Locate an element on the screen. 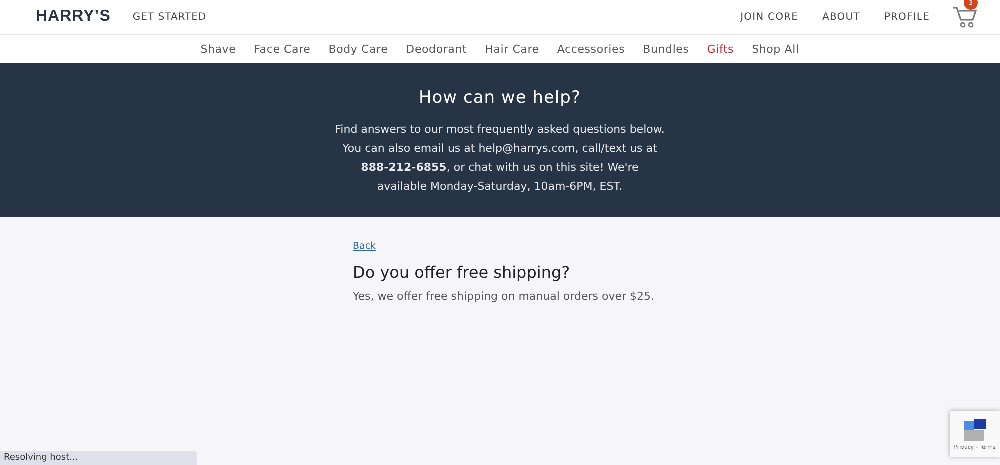 Image resolution: width=1000 pixels, height=465 pixels. category-link: Face Care is located at coordinates (282, 49).